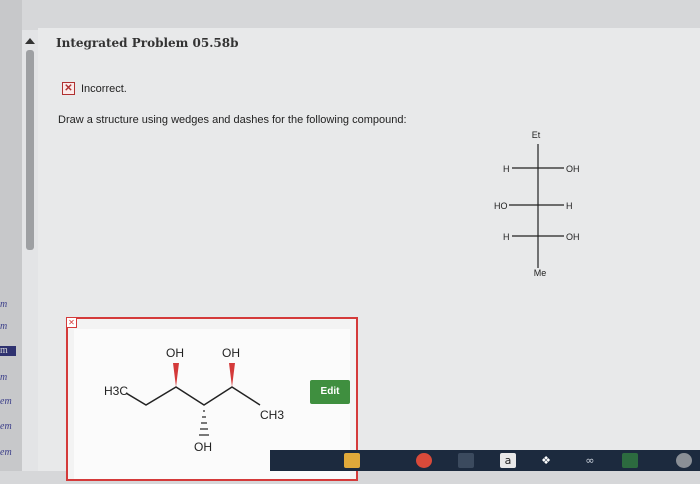  Describe the element at coordinates (590, 460) in the screenshot. I see `infinity-icon: ∞` at that location.